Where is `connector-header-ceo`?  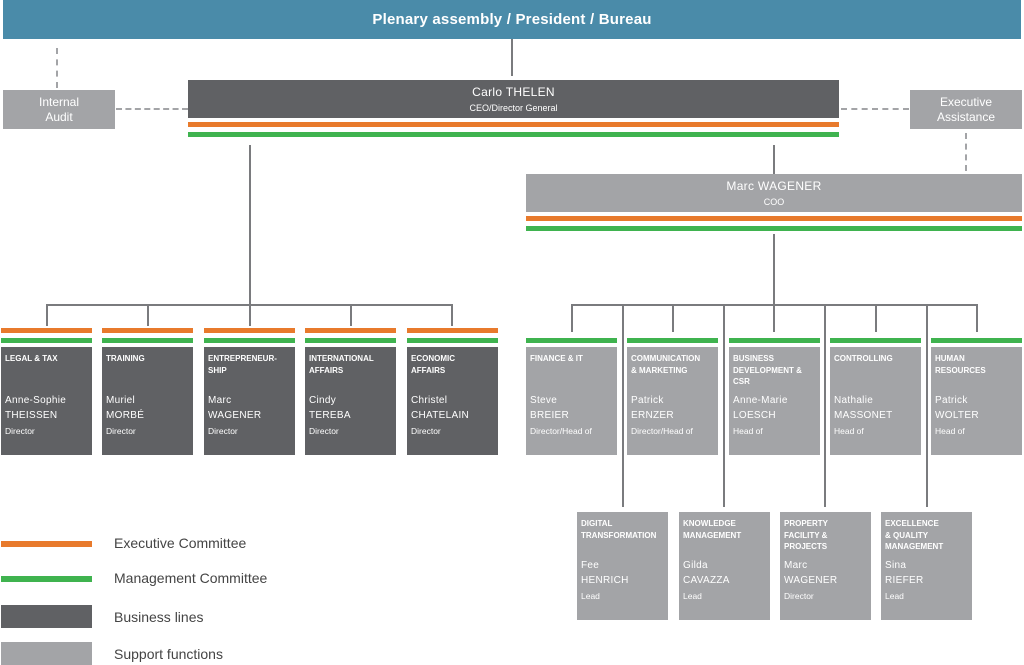 connector-header-ceo is located at coordinates (512, 57).